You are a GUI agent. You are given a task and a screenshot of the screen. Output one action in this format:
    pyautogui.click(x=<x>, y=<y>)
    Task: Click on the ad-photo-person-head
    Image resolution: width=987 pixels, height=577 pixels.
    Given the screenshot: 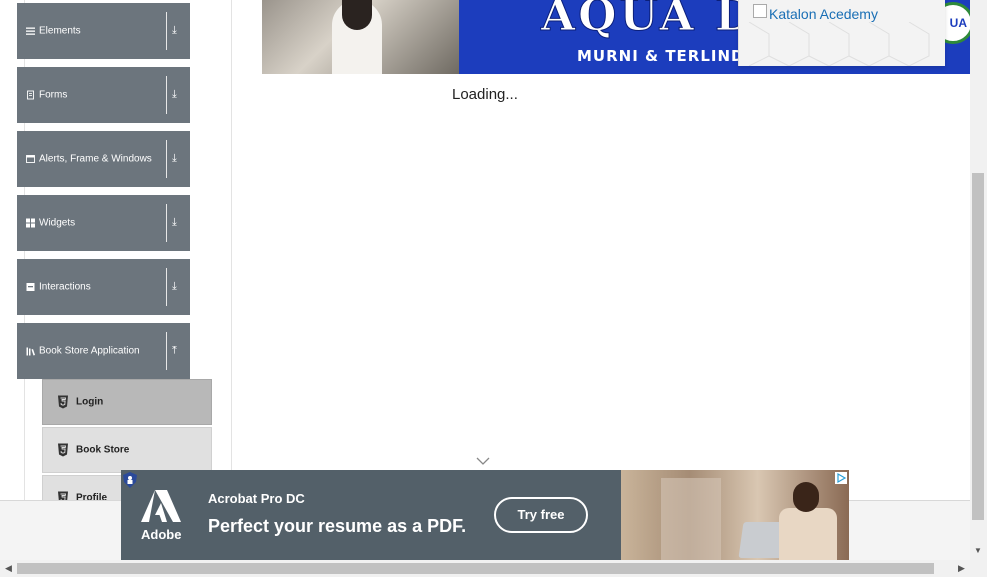 What is the action you would take?
    pyautogui.click(x=806, y=497)
    